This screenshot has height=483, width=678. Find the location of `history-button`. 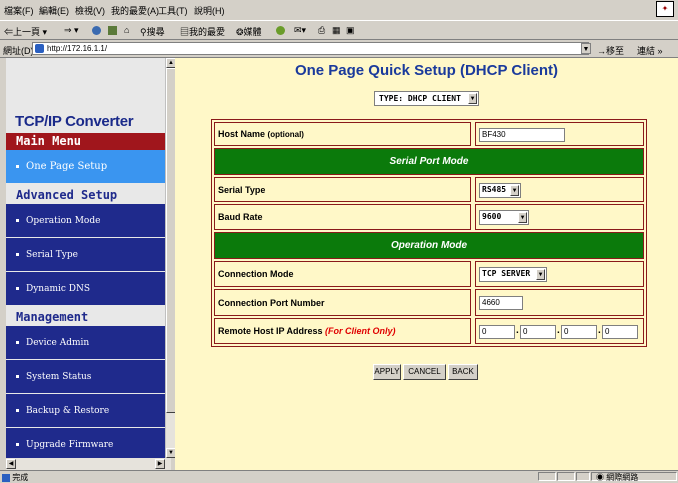

history-button is located at coordinates (281, 30).